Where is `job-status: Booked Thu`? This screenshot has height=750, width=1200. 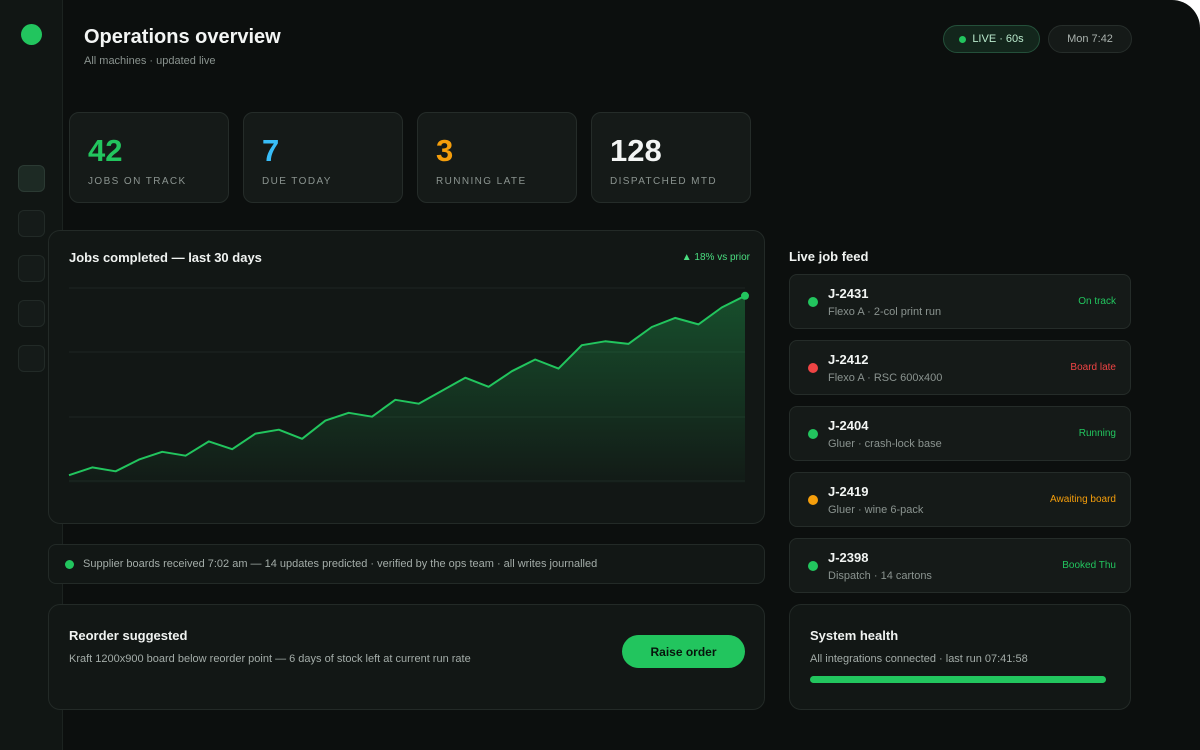
job-status: Booked Thu is located at coordinates (1089, 565).